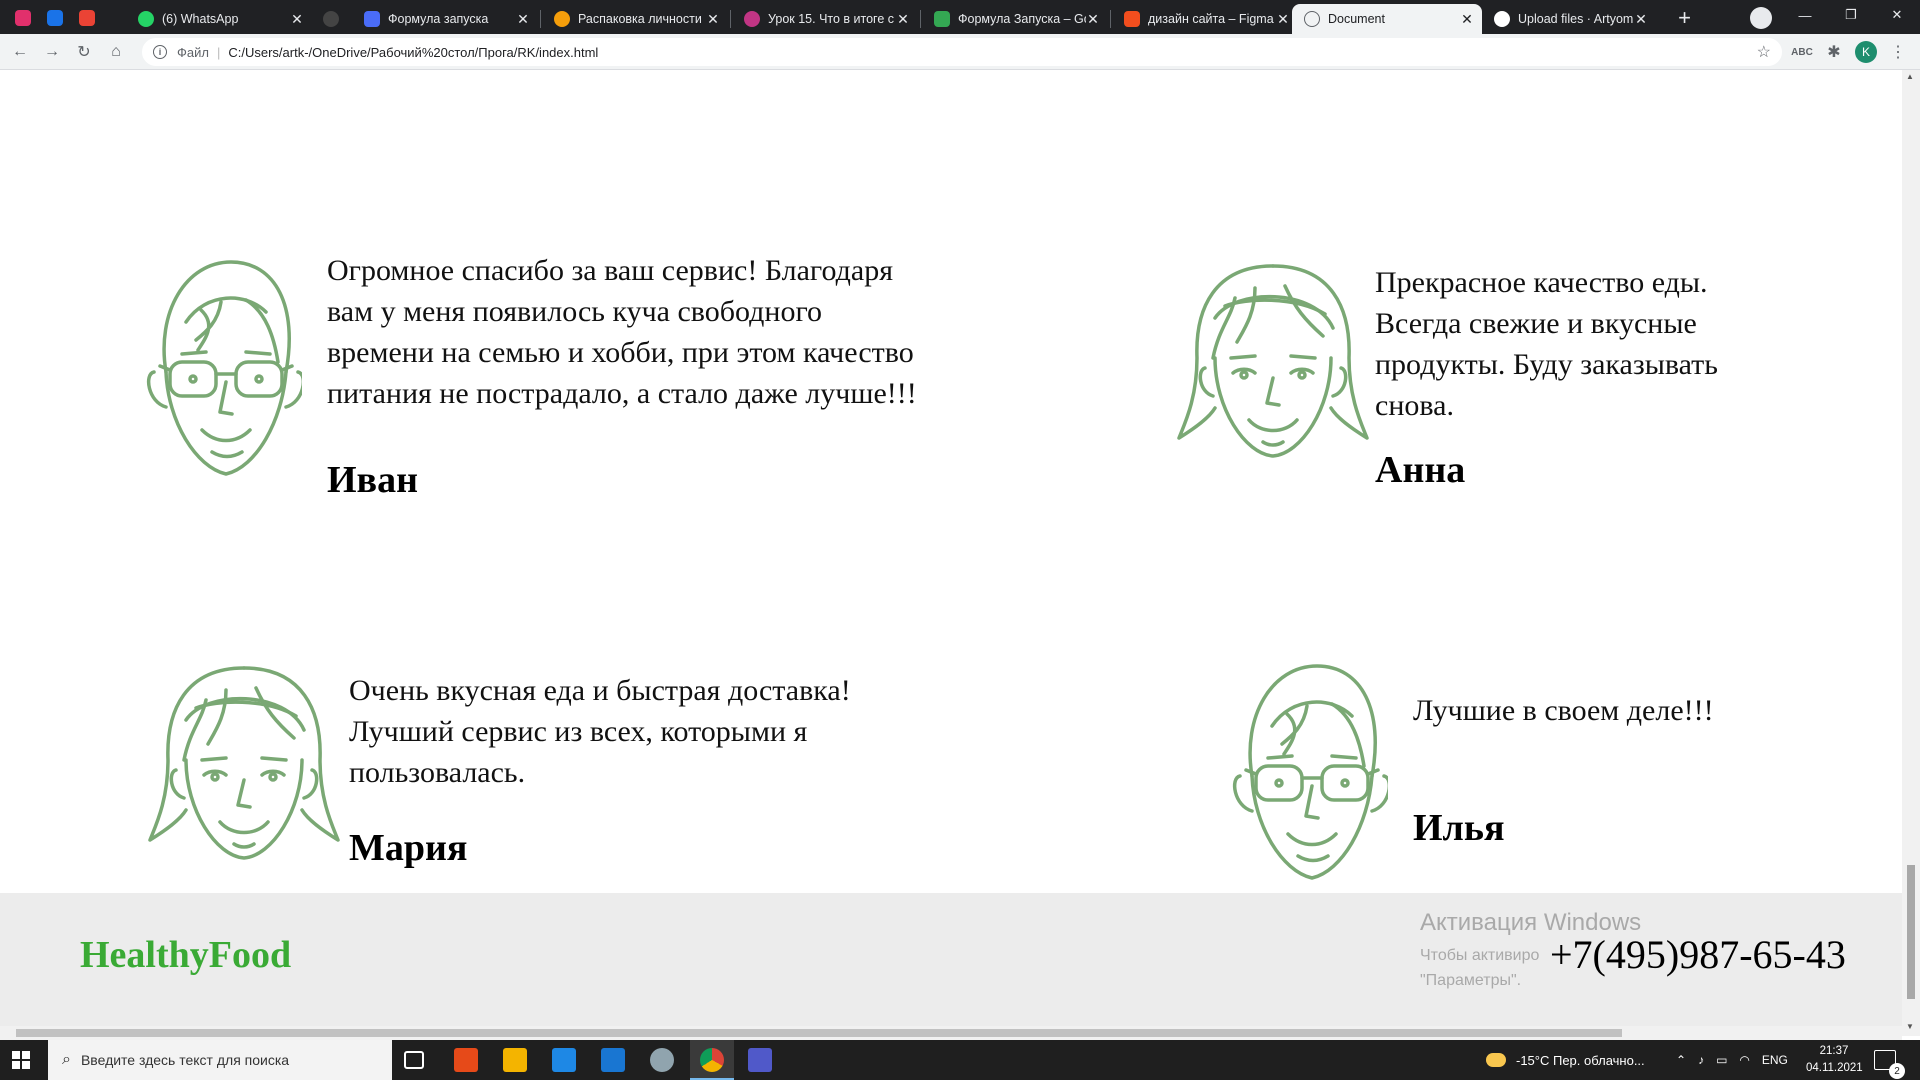 The height and width of the screenshot is (1080, 1920). I want to click on store-icon, so click(564, 1060).